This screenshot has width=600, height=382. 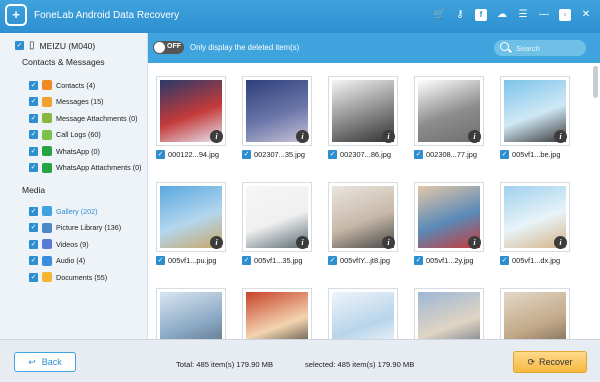 I want to click on file-card: i ✓ 005vf1...2y.jpg, so click(x=449, y=223).